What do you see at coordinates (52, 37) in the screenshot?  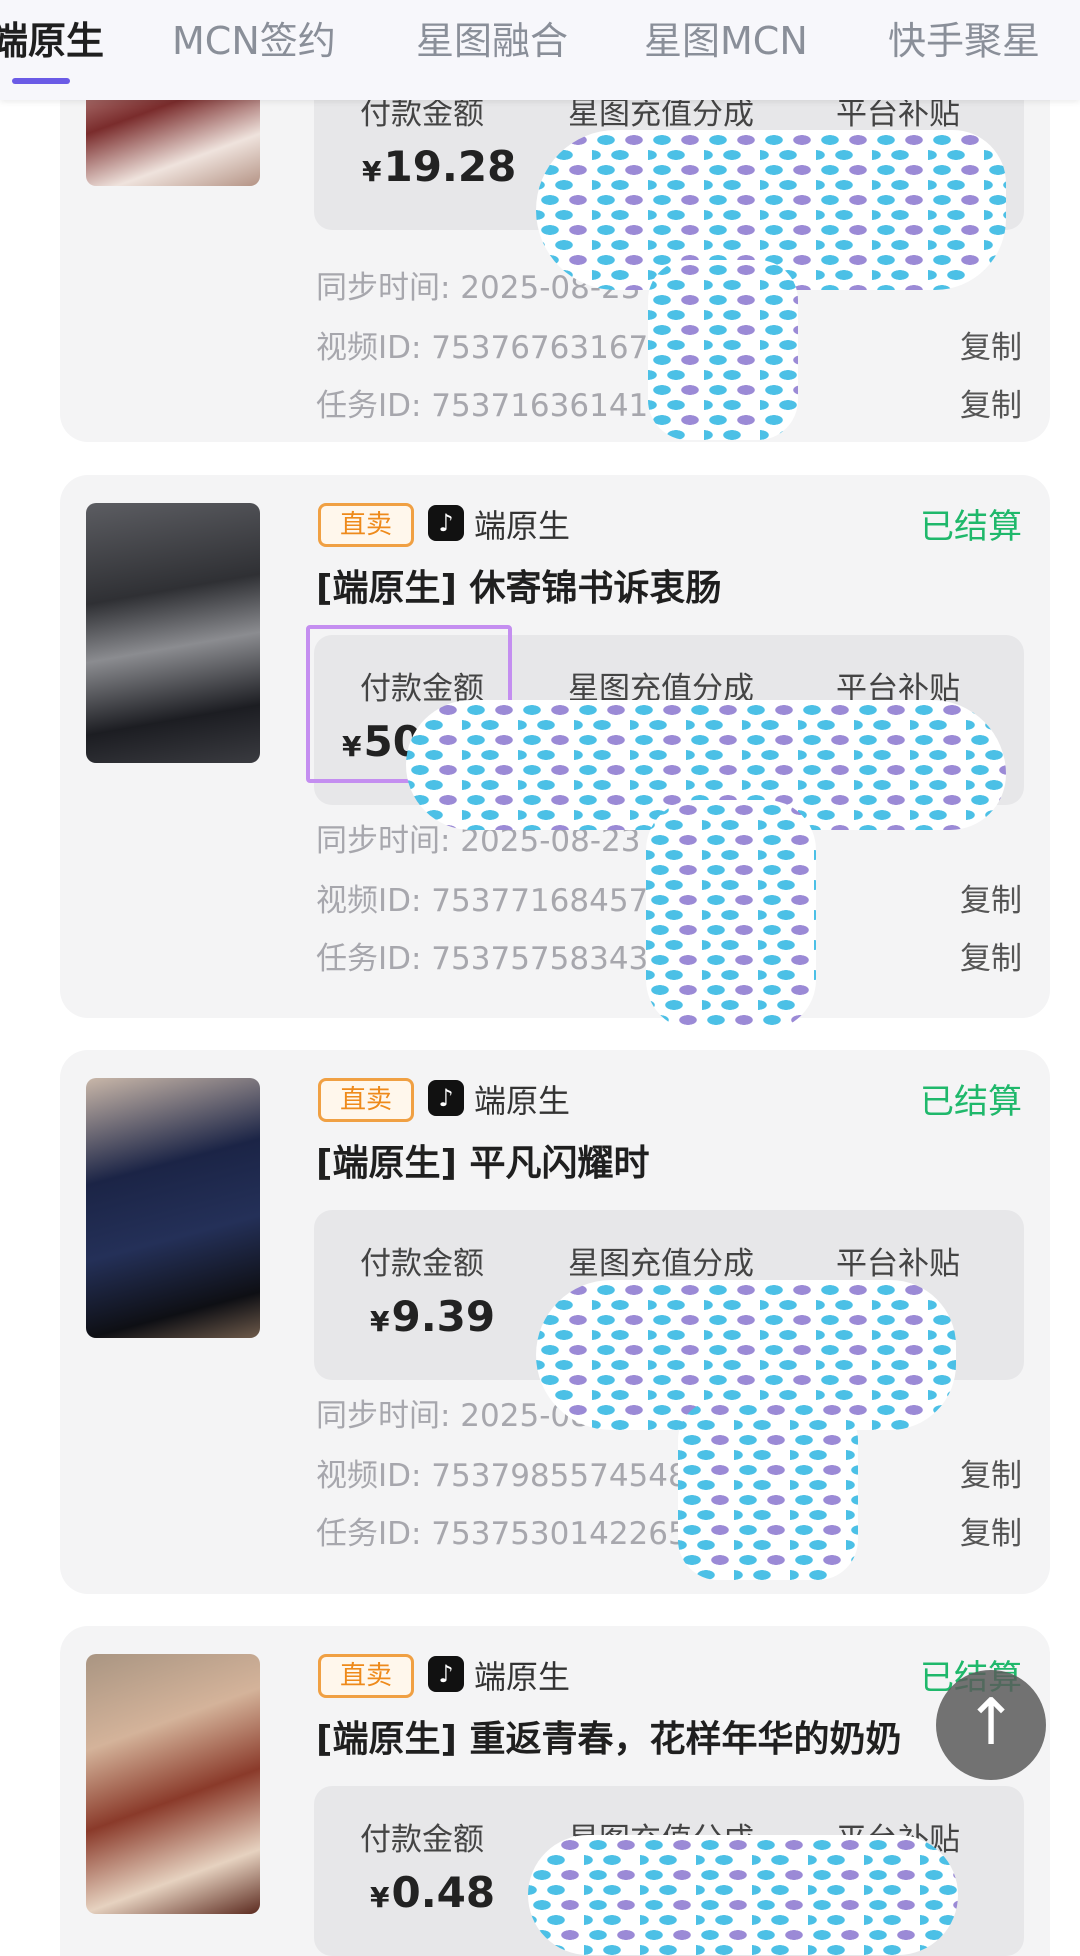 I see `tab-duan-yuansheng: 端原生` at bounding box center [52, 37].